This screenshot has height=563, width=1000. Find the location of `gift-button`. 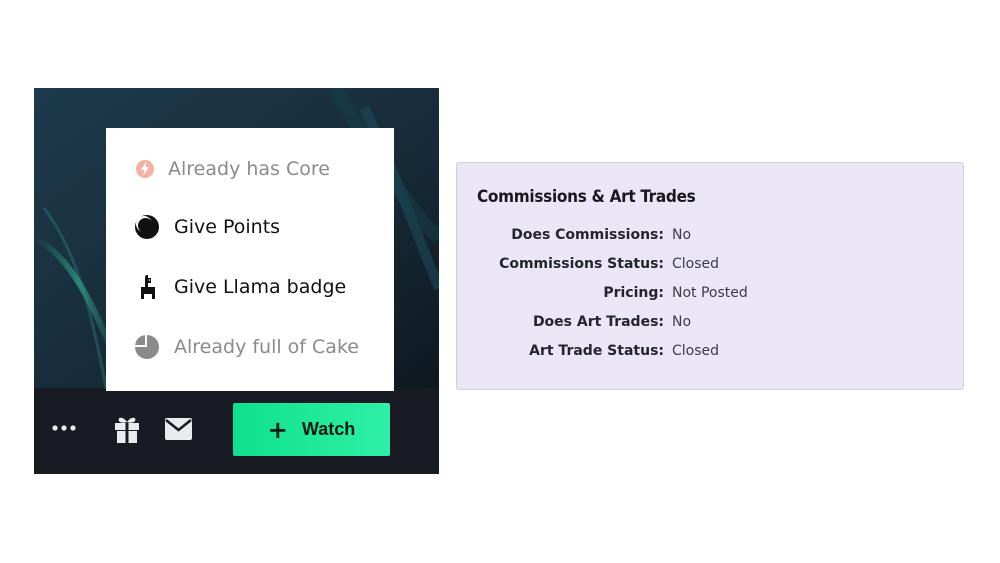

gift-button is located at coordinates (127, 429).